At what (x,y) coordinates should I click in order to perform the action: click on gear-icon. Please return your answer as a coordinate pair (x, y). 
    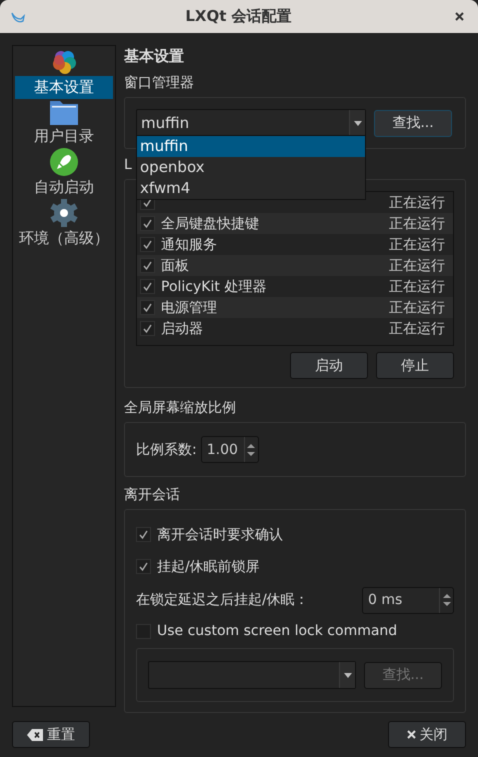
    Looking at the image, I should click on (64, 213).